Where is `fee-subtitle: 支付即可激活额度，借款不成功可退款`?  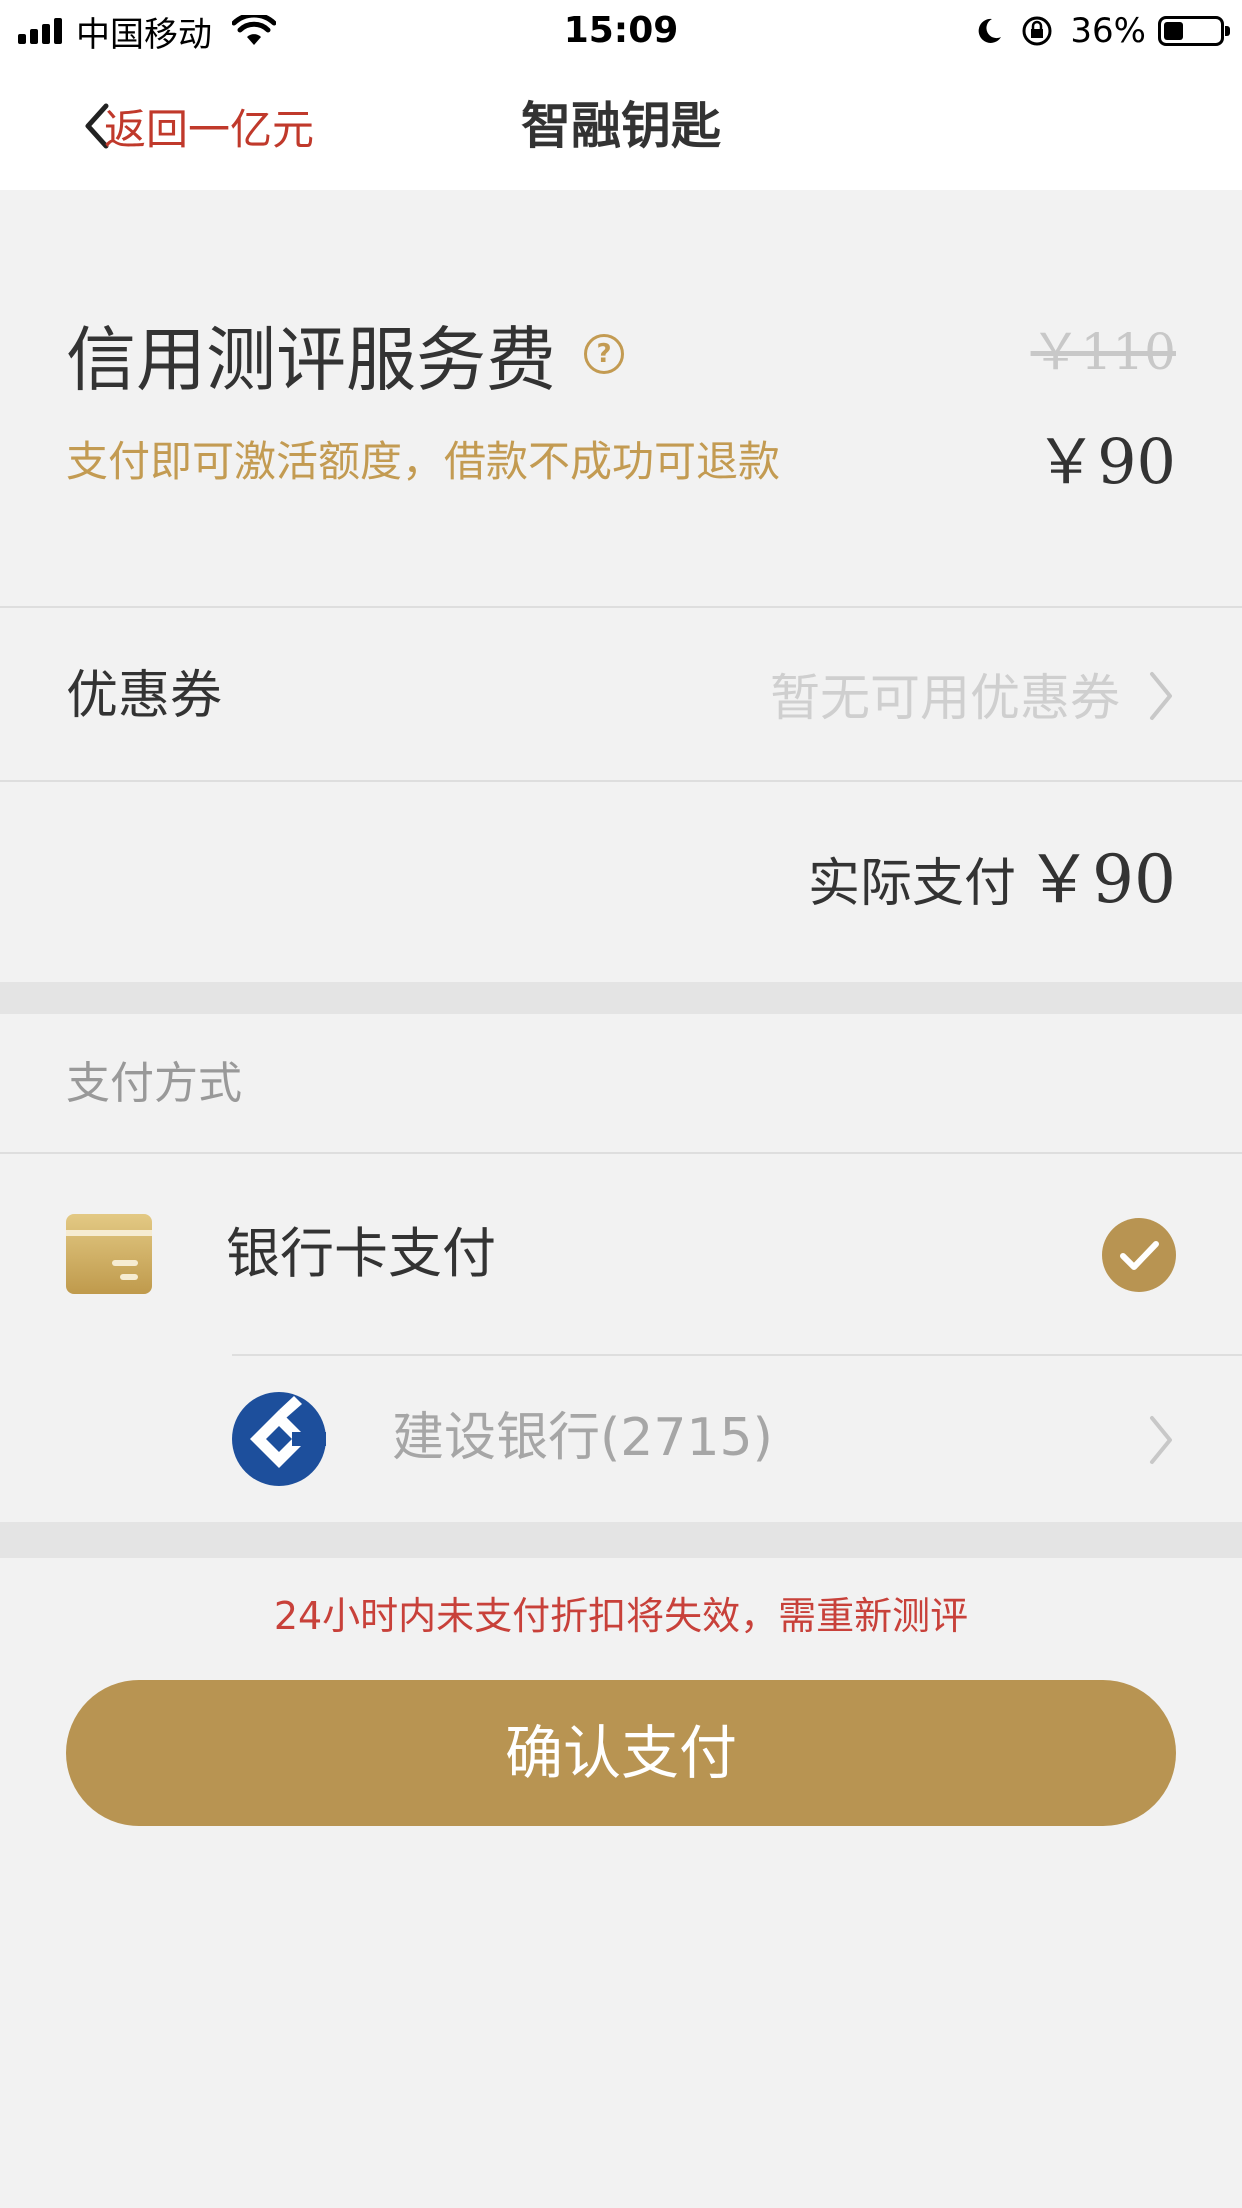
fee-subtitle: 支付即可激活额度，借款不成功可退款 is located at coordinates (423, 461).